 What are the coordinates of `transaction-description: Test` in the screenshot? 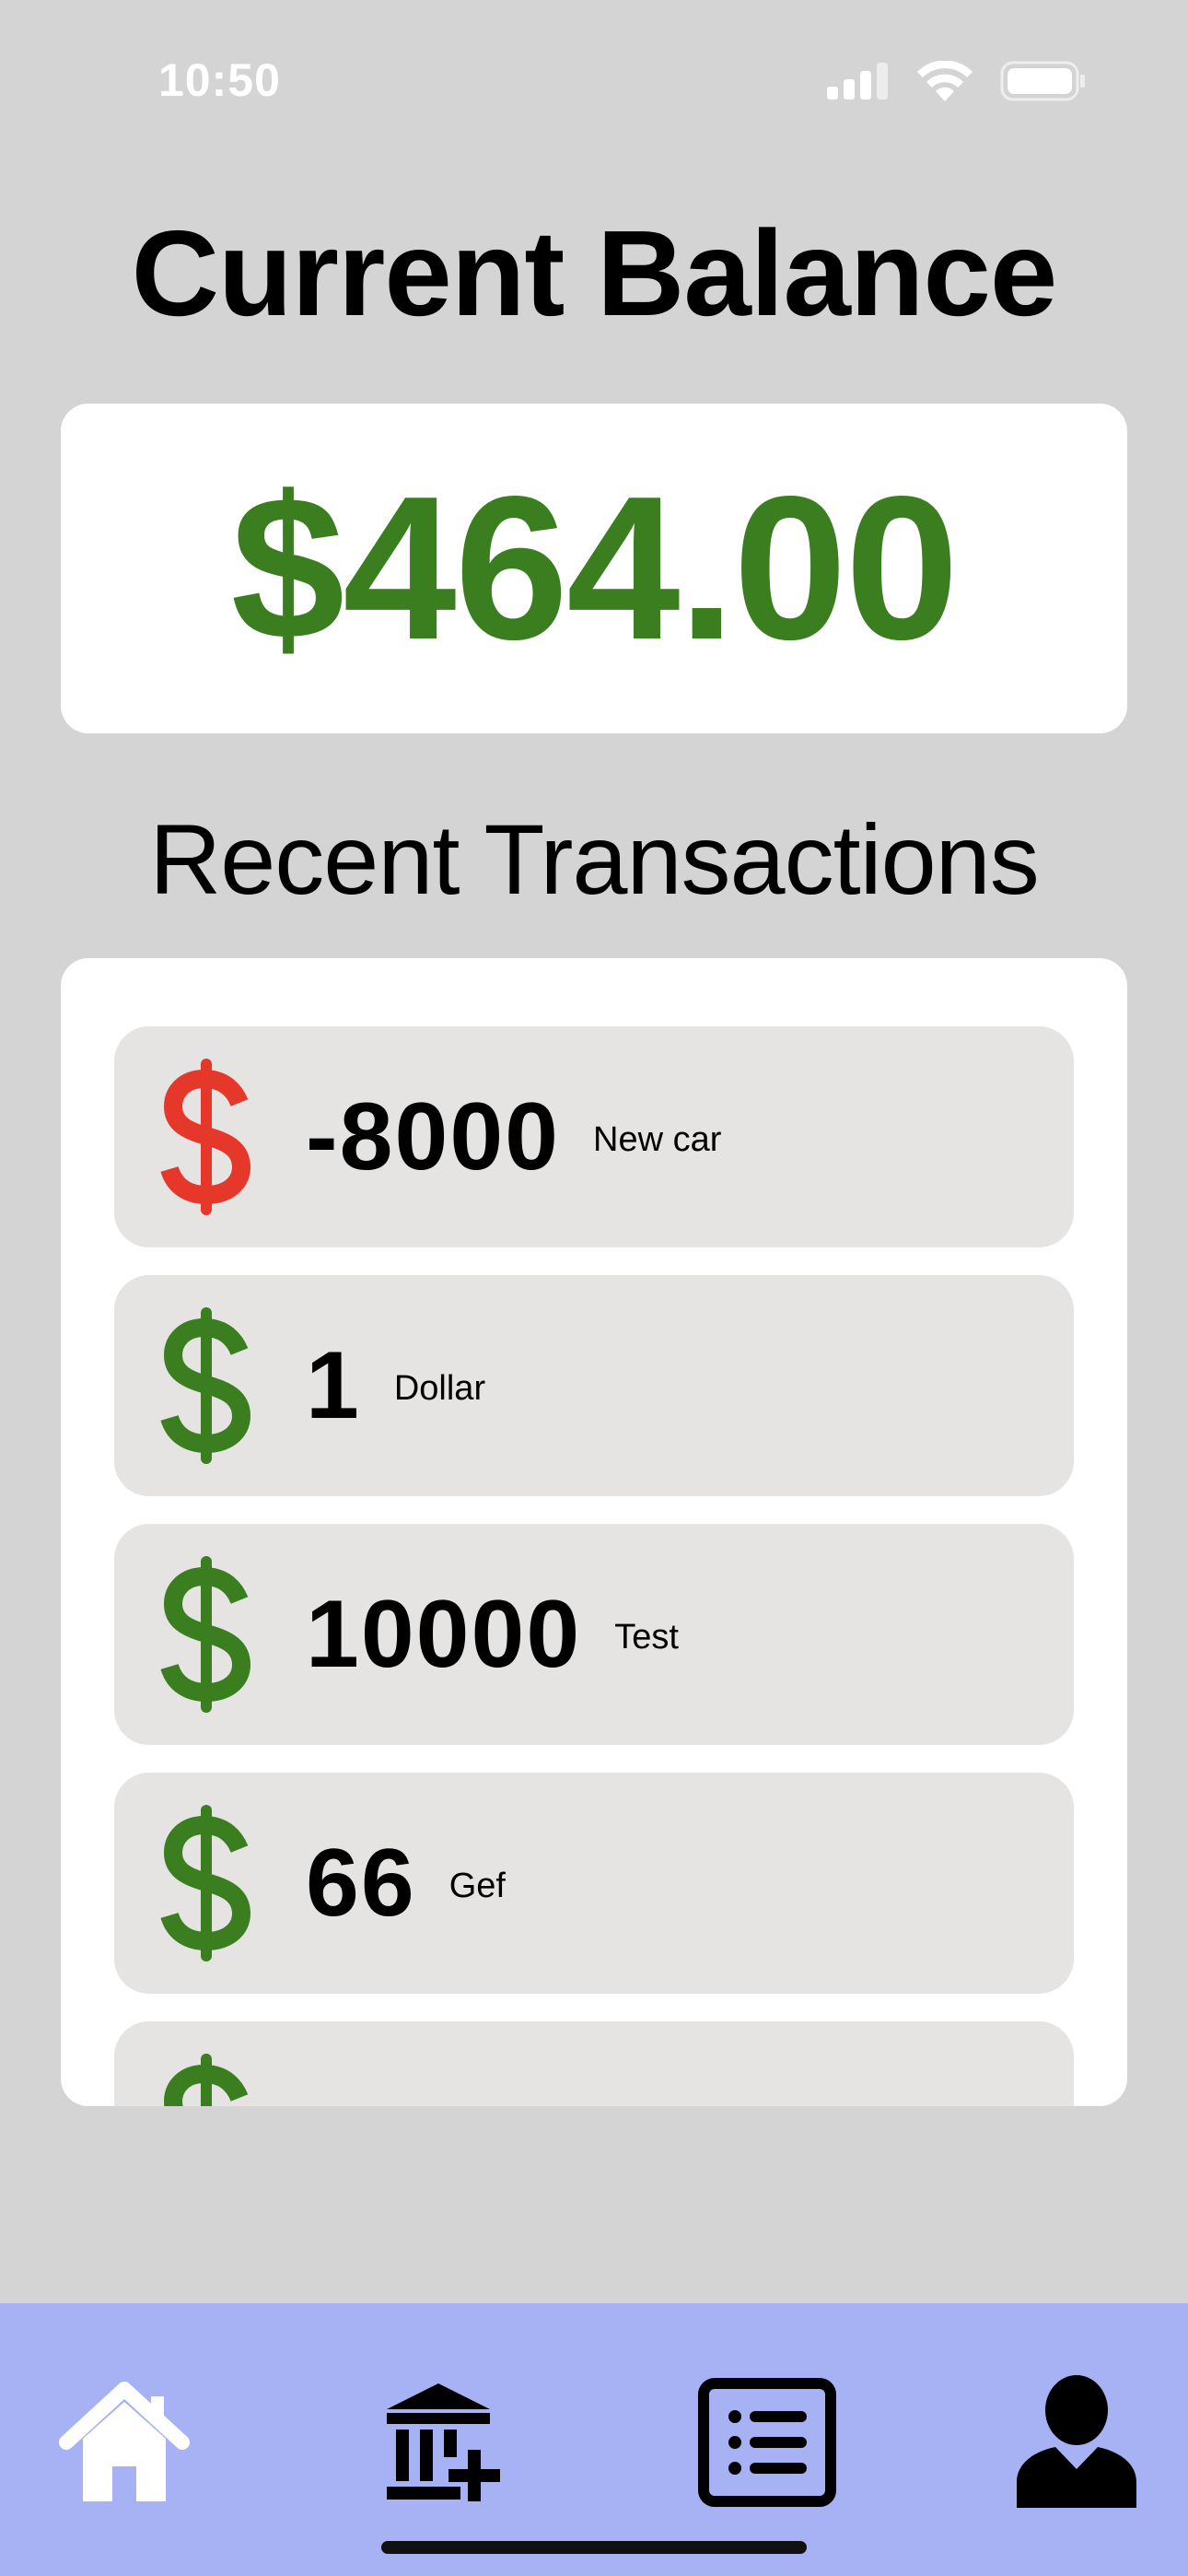 It's located at (646, 1637).